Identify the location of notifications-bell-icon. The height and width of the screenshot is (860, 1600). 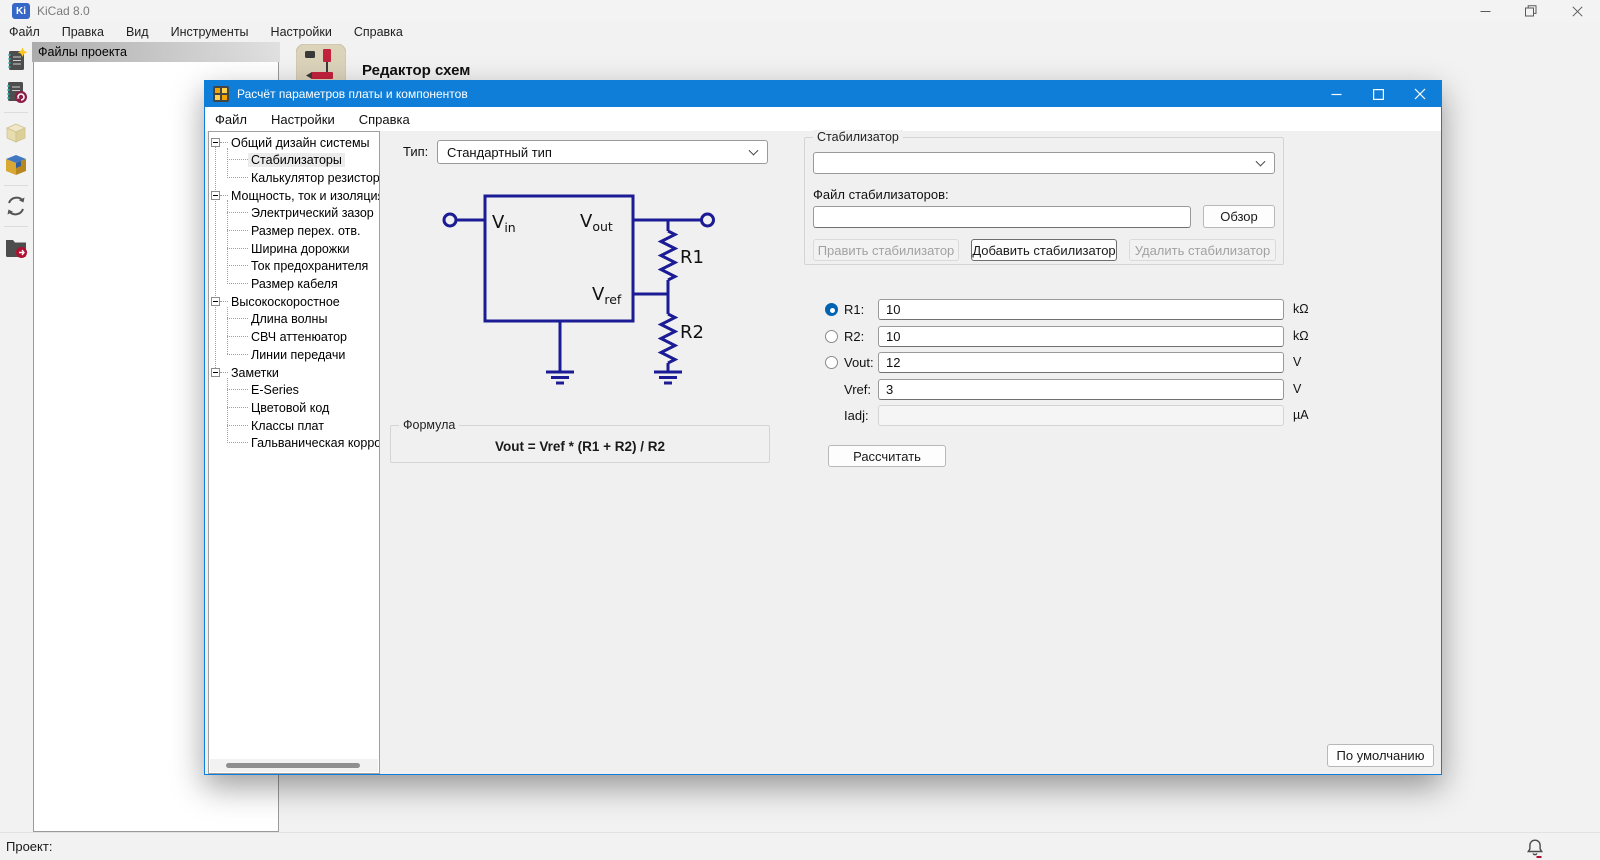
(1535, 848).